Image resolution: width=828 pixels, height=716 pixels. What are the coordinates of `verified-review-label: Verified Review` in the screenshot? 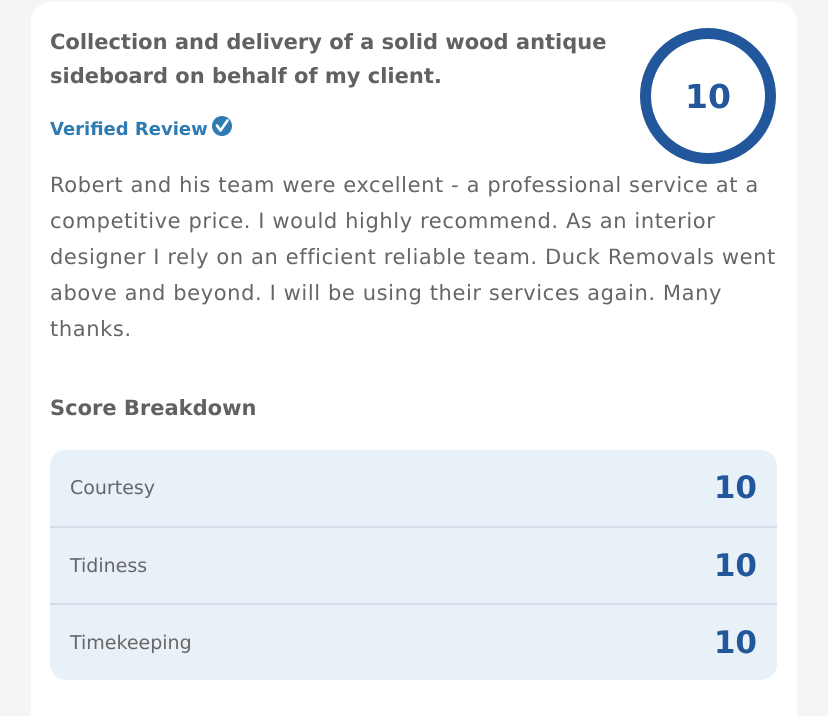 It's located at (129, 130).